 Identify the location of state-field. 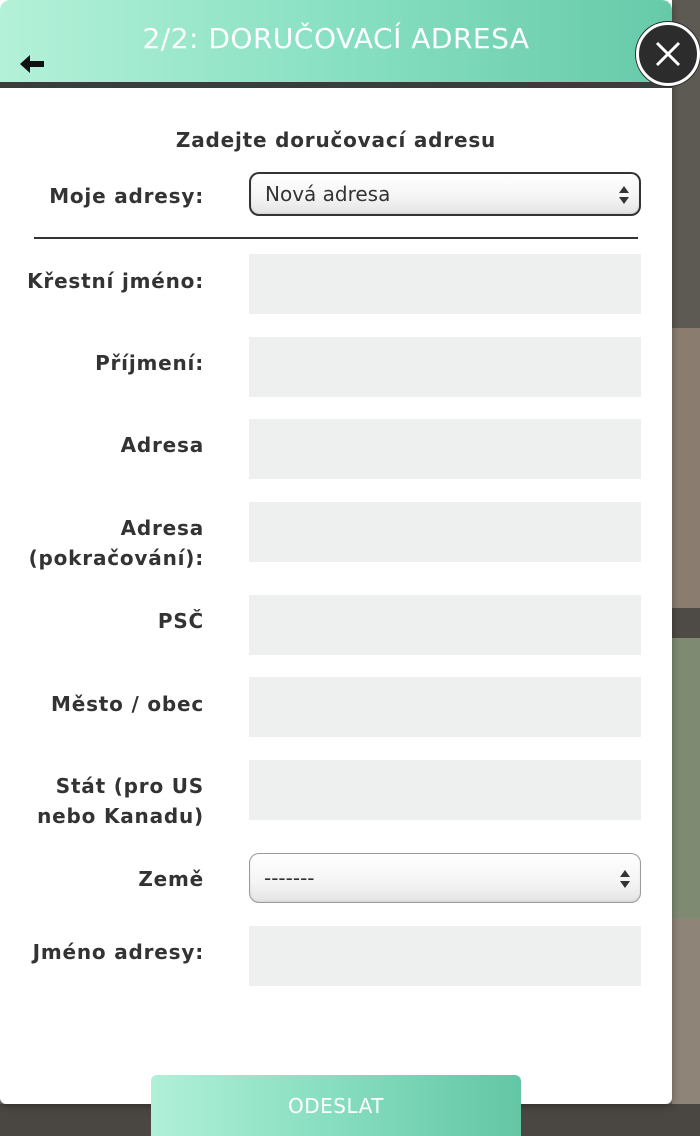
(445, 790).